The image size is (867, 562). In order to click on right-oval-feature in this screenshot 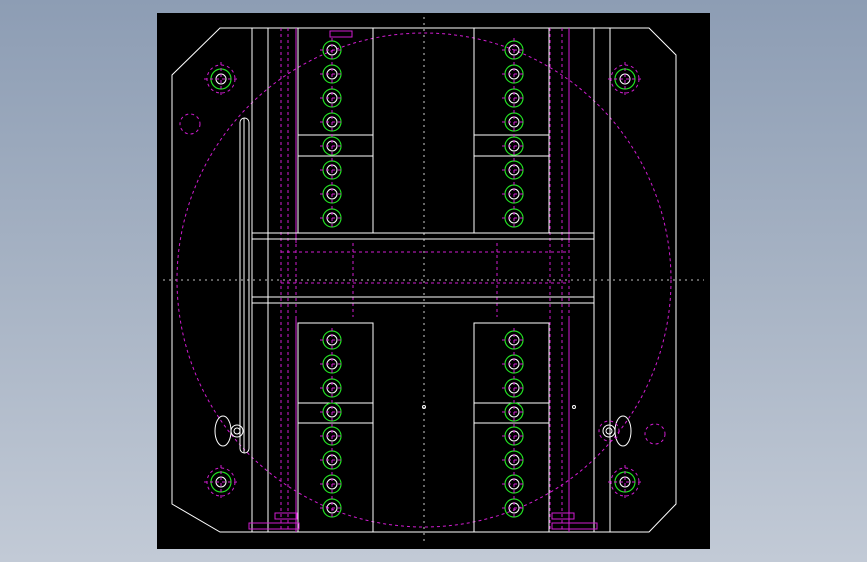, I will do `click(615, 431)`.